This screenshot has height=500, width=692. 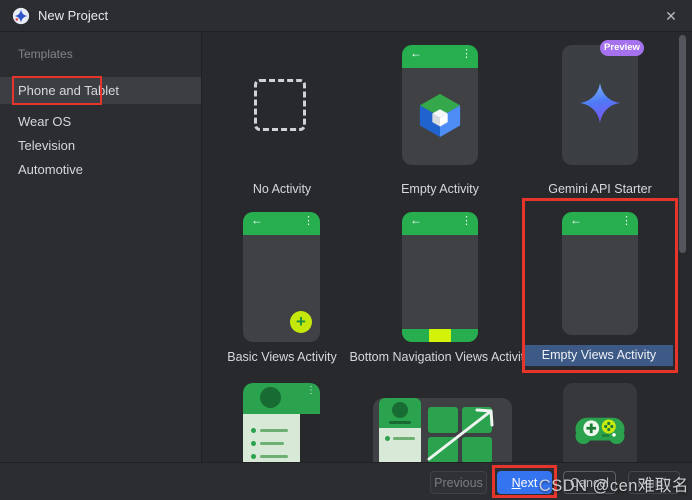 I want to click on gemini-star-icon, so click(x=600, y=103).